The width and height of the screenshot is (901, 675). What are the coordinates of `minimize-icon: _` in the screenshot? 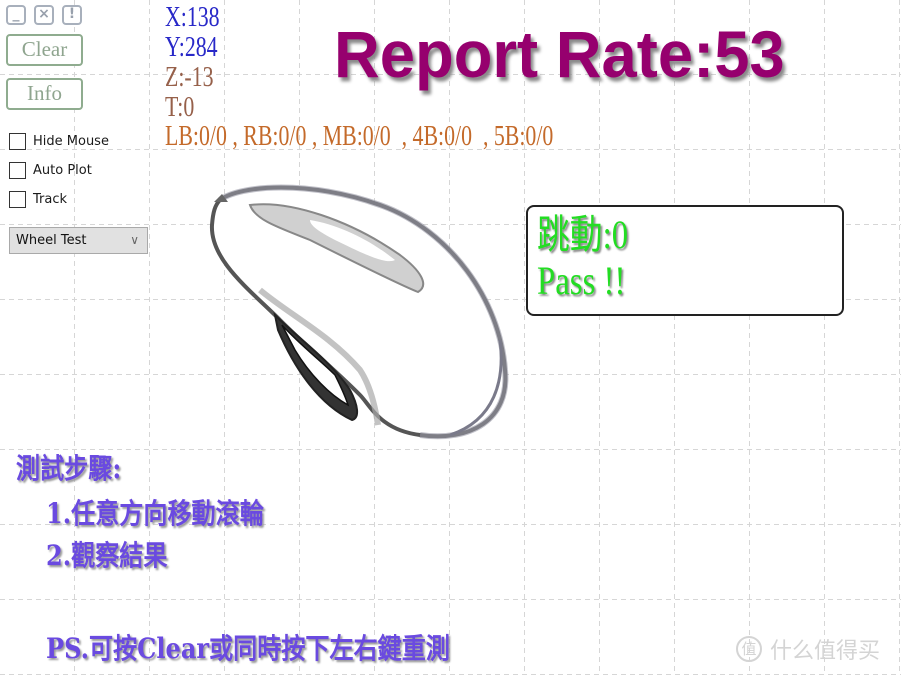 It's located at (16, 14).